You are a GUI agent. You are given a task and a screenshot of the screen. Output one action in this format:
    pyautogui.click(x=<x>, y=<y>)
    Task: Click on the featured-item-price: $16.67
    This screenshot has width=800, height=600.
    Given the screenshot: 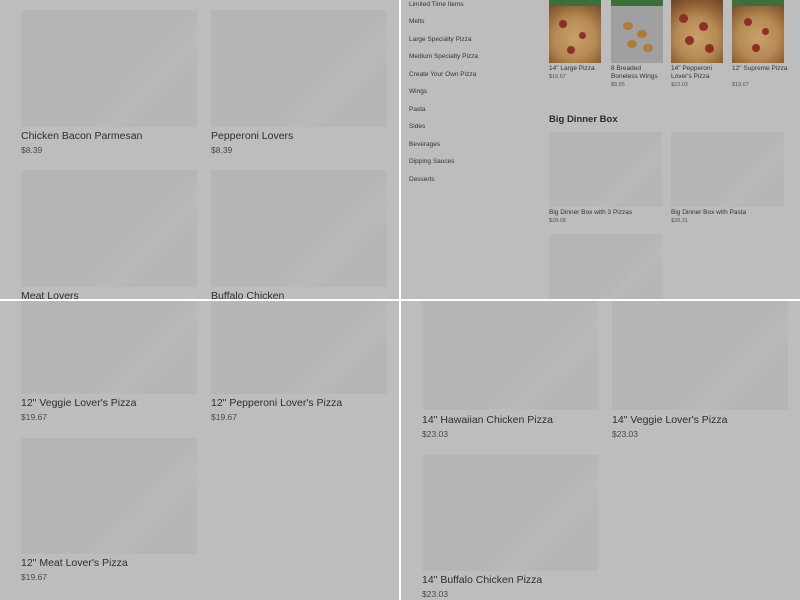 What is the action you would take?
    pyautogui.click(x=557, y=77)
    